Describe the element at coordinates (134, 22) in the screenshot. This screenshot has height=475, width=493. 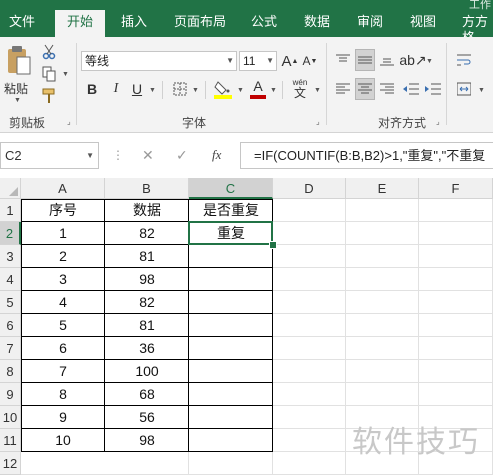
I see `tab-insert: 插入` at that location.